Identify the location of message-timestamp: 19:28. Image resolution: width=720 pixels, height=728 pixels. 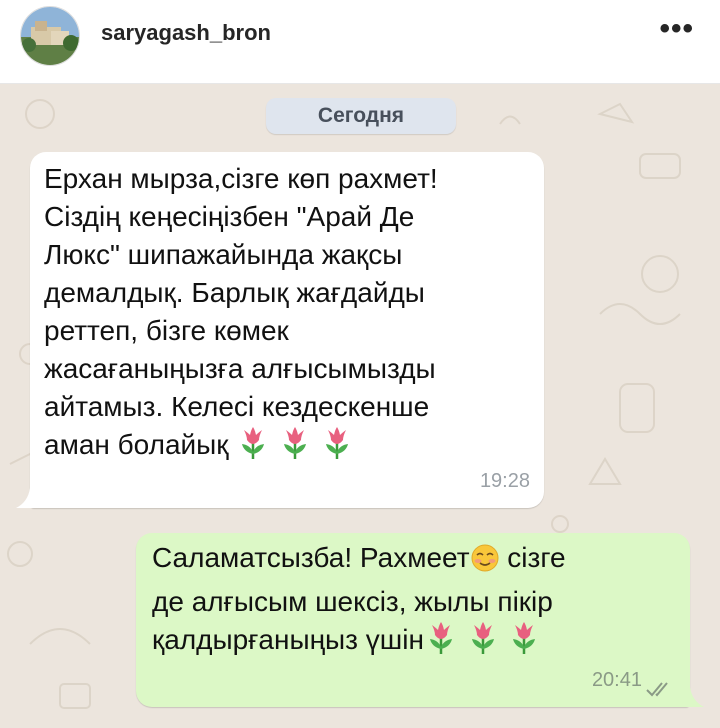
(504, 481).